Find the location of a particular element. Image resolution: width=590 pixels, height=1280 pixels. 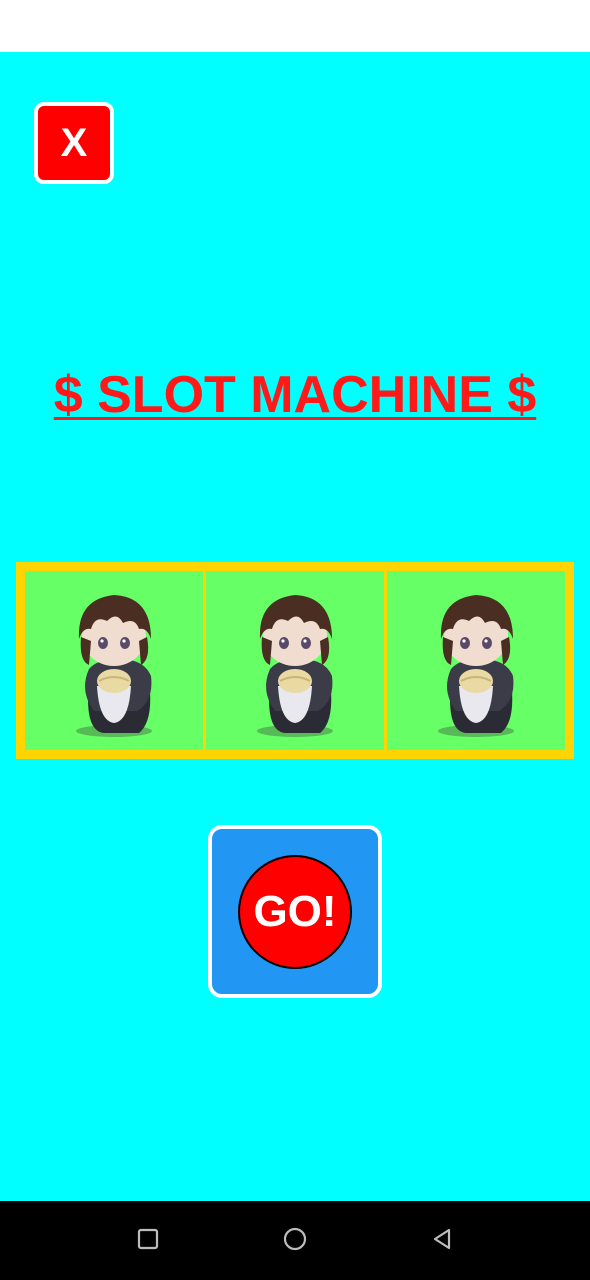

circle-icon is located at coordinates (295, 1241).